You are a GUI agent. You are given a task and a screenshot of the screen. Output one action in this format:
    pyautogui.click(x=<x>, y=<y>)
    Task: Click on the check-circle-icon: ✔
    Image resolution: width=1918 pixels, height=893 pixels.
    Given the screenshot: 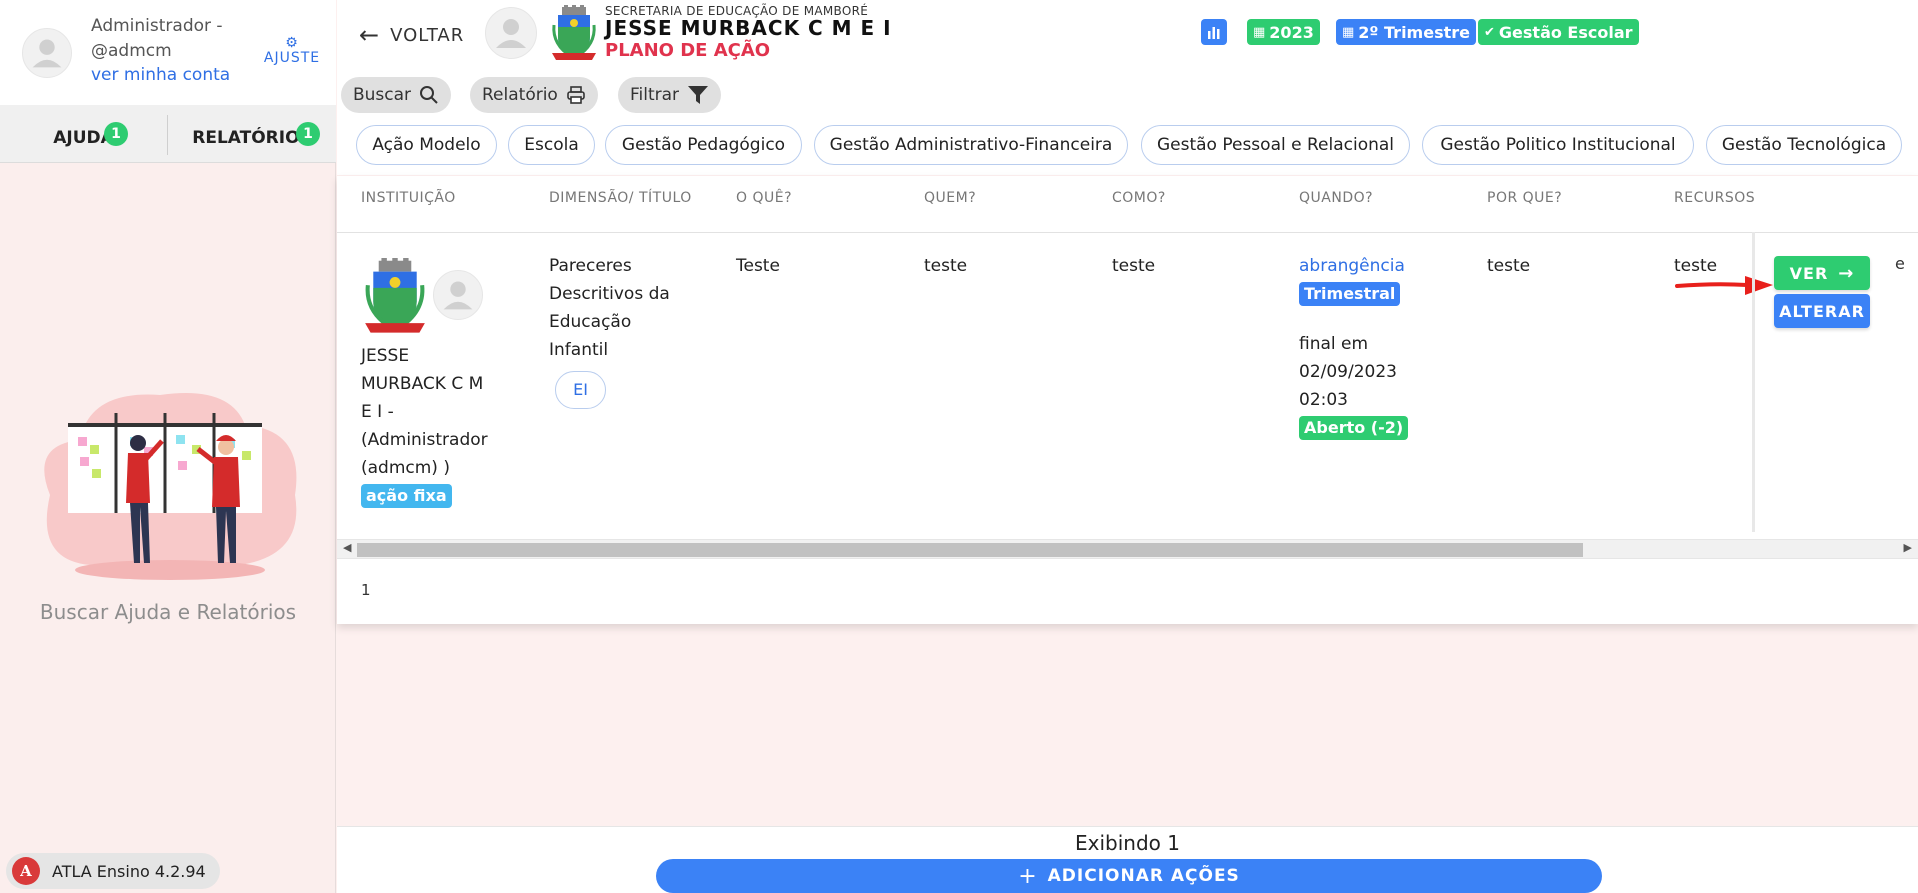 What is the action you would take?
    pyautogui.click(x=1489, y=32)
    